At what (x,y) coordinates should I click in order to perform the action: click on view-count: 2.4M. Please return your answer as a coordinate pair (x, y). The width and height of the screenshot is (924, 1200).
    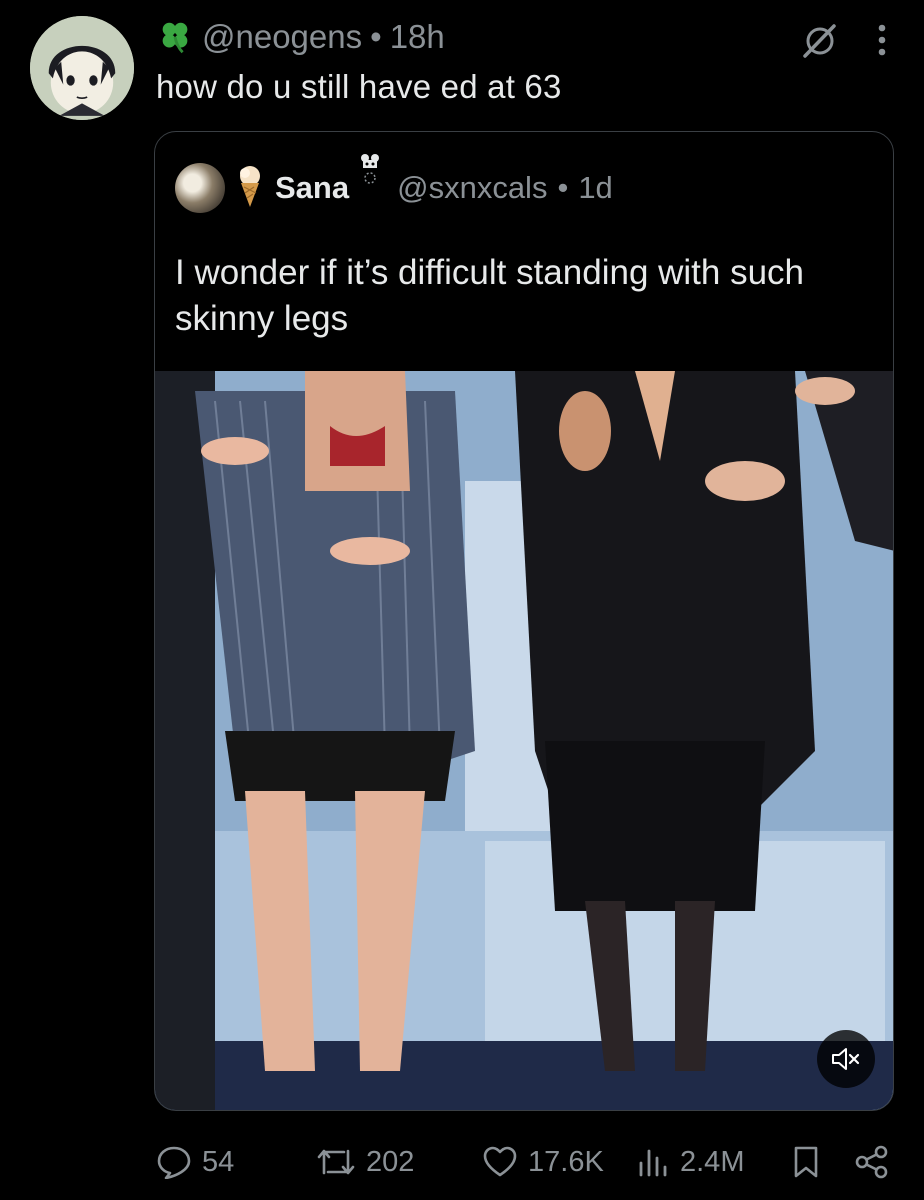
    Looking at the image, I should click on (712, 1161).